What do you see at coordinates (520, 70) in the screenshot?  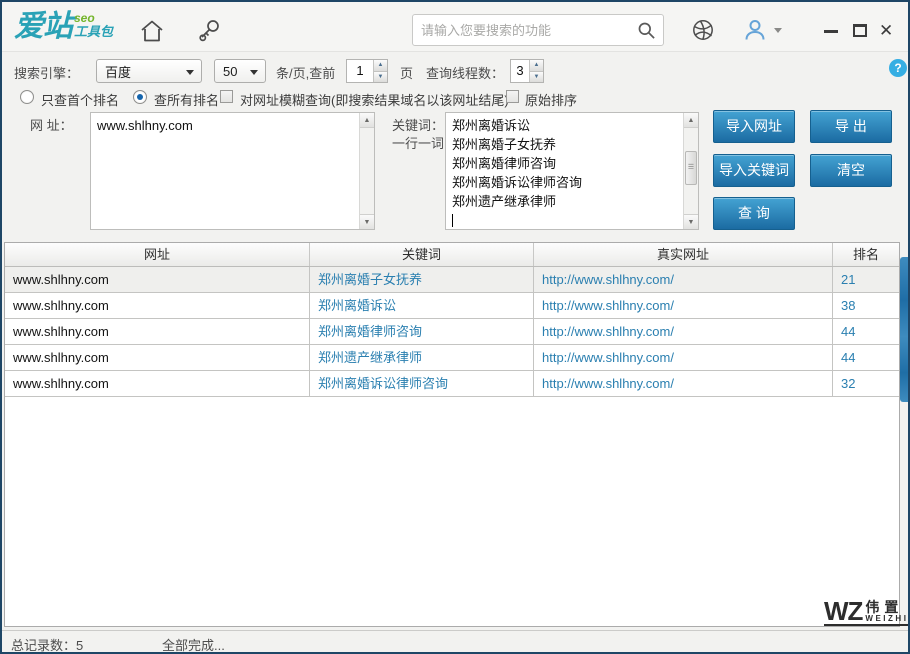 I see `threads-value: 3` at bounding box center [520, 70].